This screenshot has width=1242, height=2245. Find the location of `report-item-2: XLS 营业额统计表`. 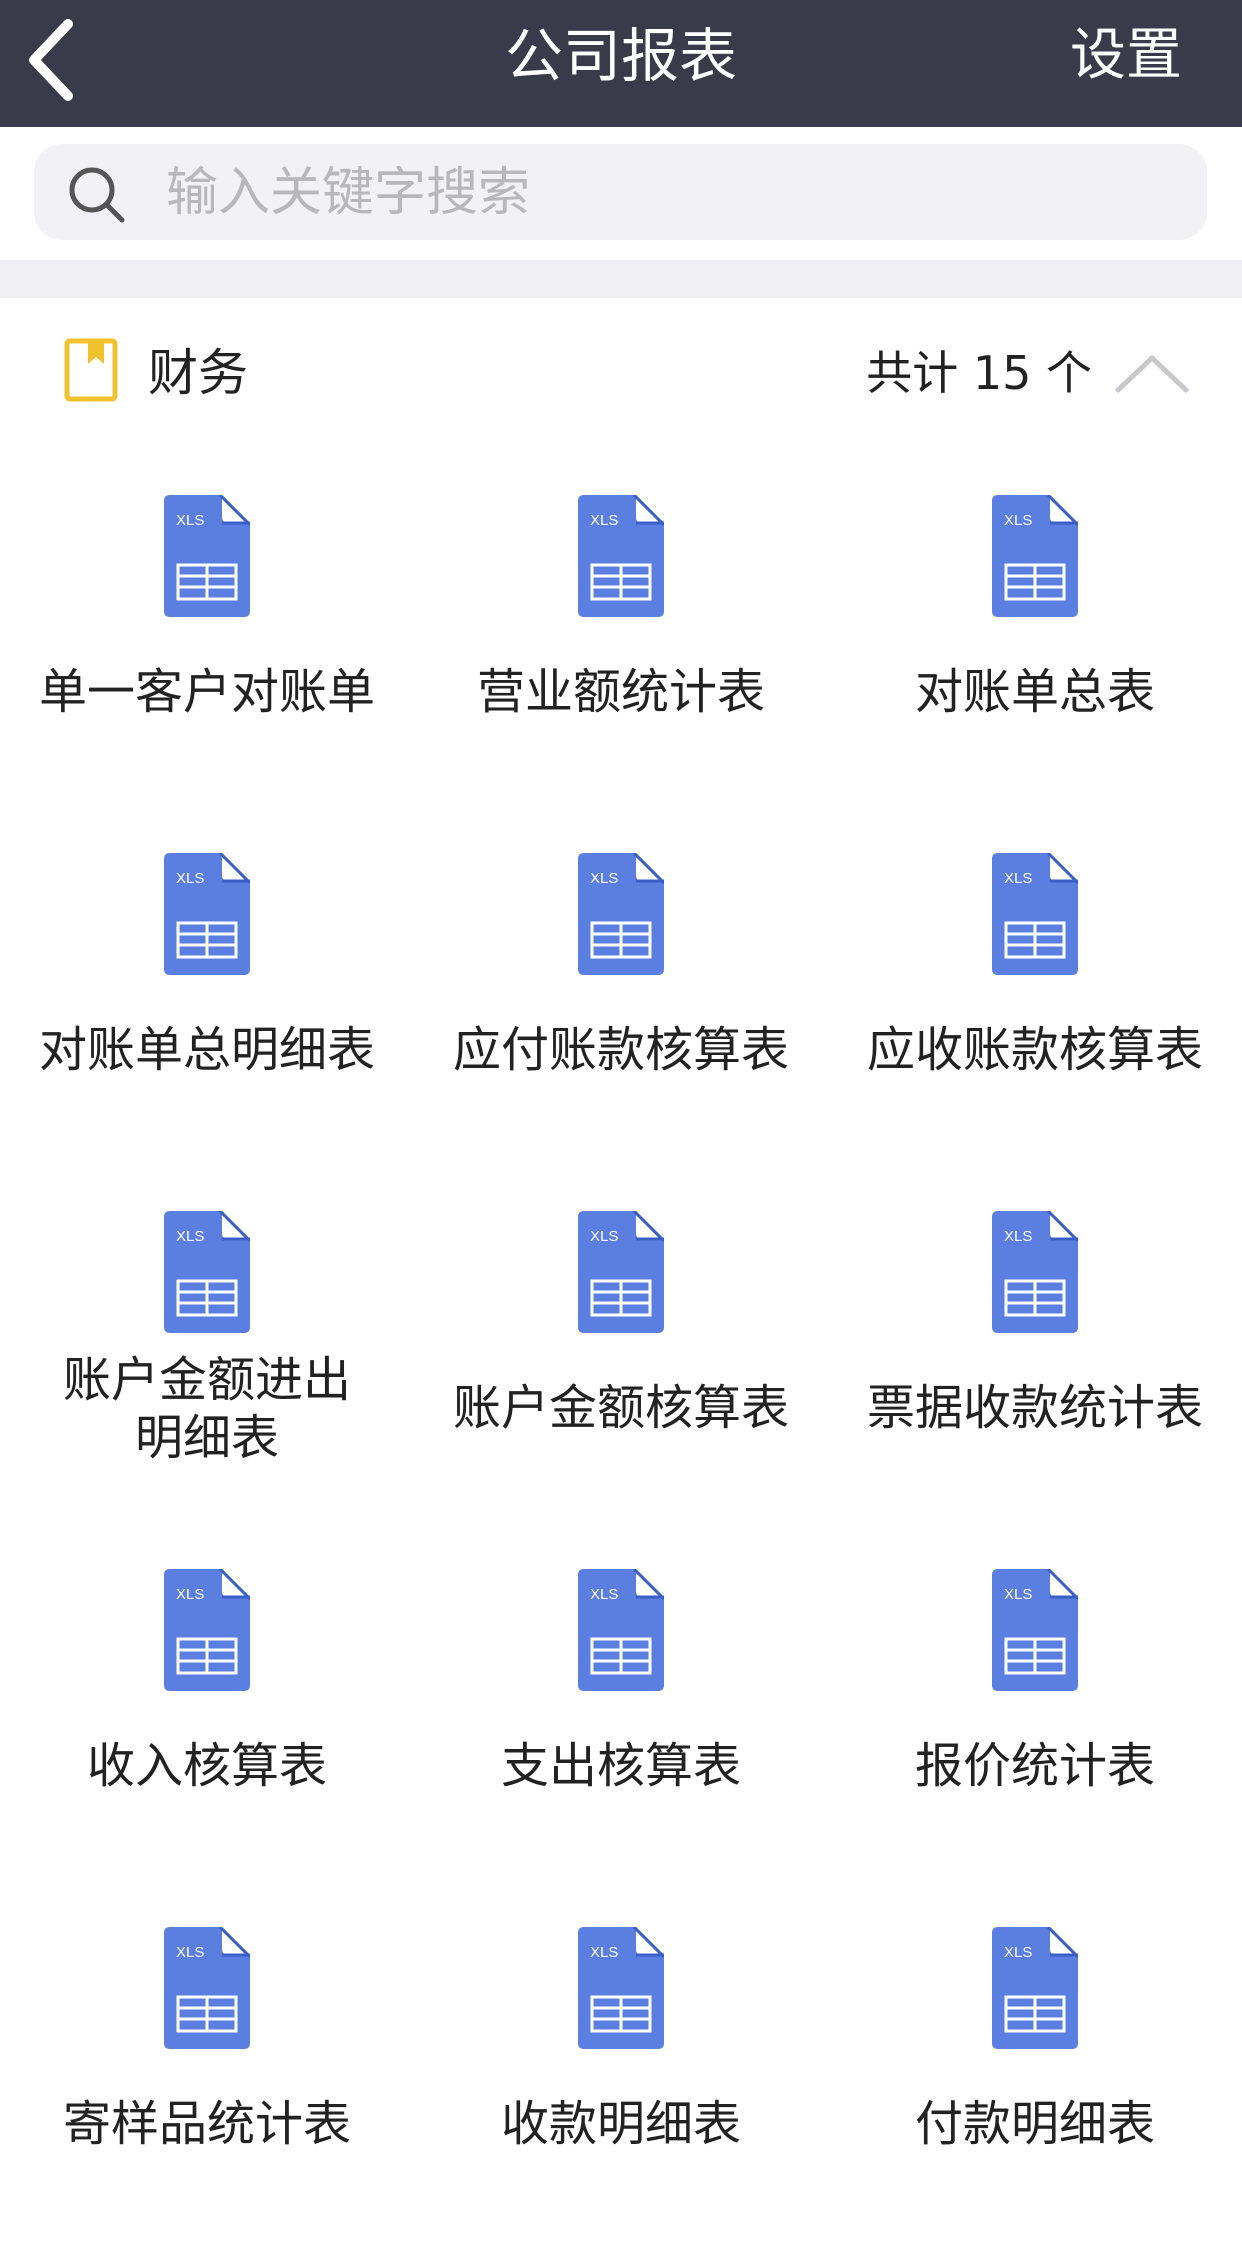

report-item-2: XLS 营业额统计表 is located at coordinates (621, 634).